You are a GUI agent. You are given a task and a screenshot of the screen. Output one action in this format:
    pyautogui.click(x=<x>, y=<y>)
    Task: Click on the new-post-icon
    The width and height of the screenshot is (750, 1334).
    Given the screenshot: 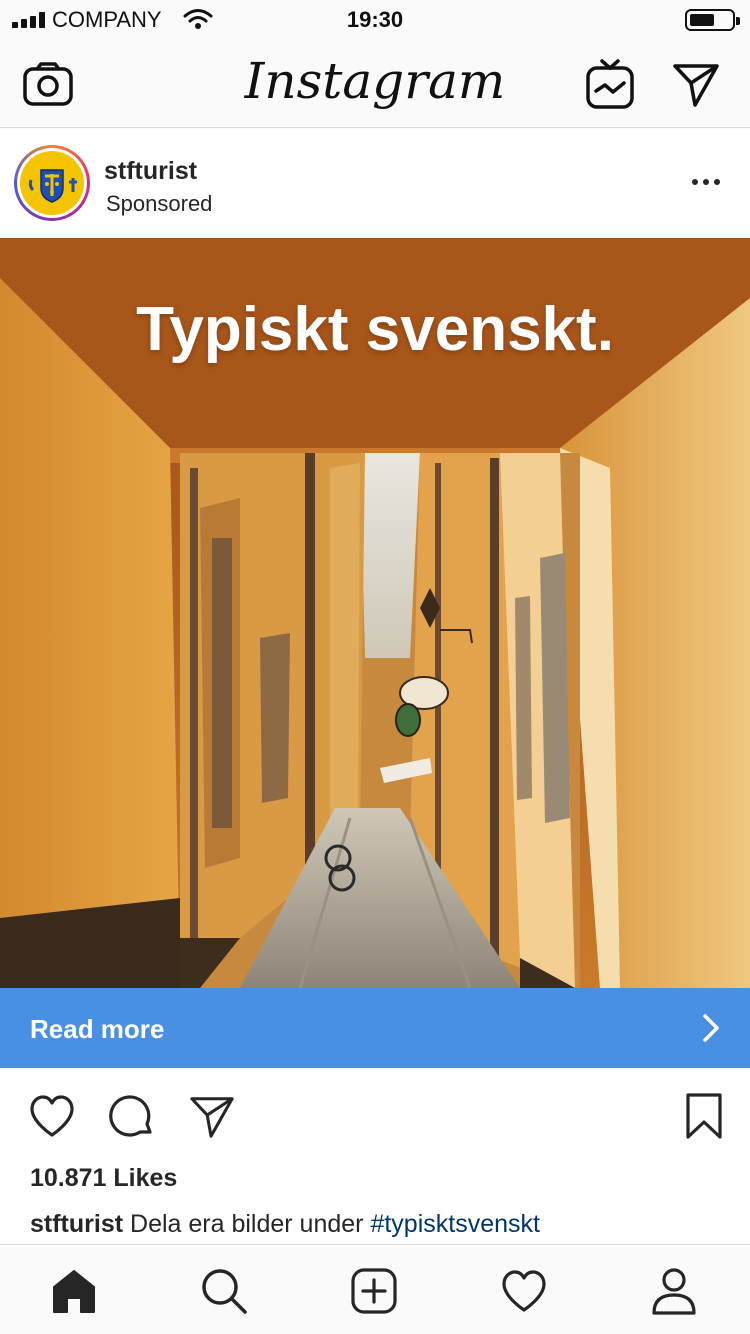 What is the action you would take?
    pyautogui.click(x=374, y=1291)
    